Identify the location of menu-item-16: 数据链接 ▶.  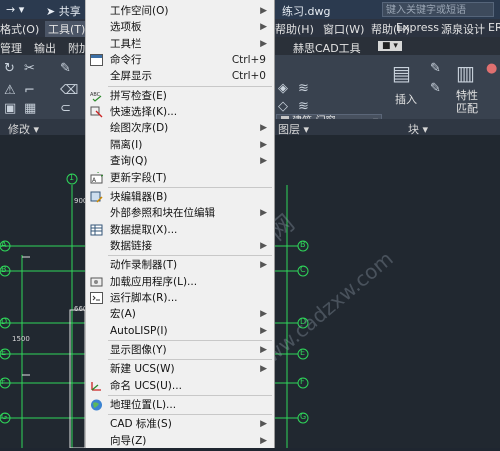
(180, 246).